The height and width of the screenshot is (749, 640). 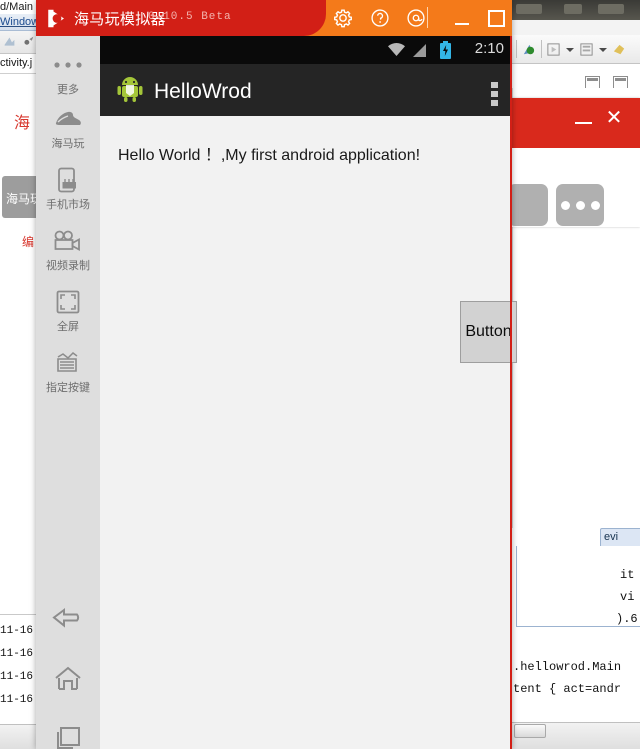 I want to click on home-nav-icon, so click(x=68, y=678).